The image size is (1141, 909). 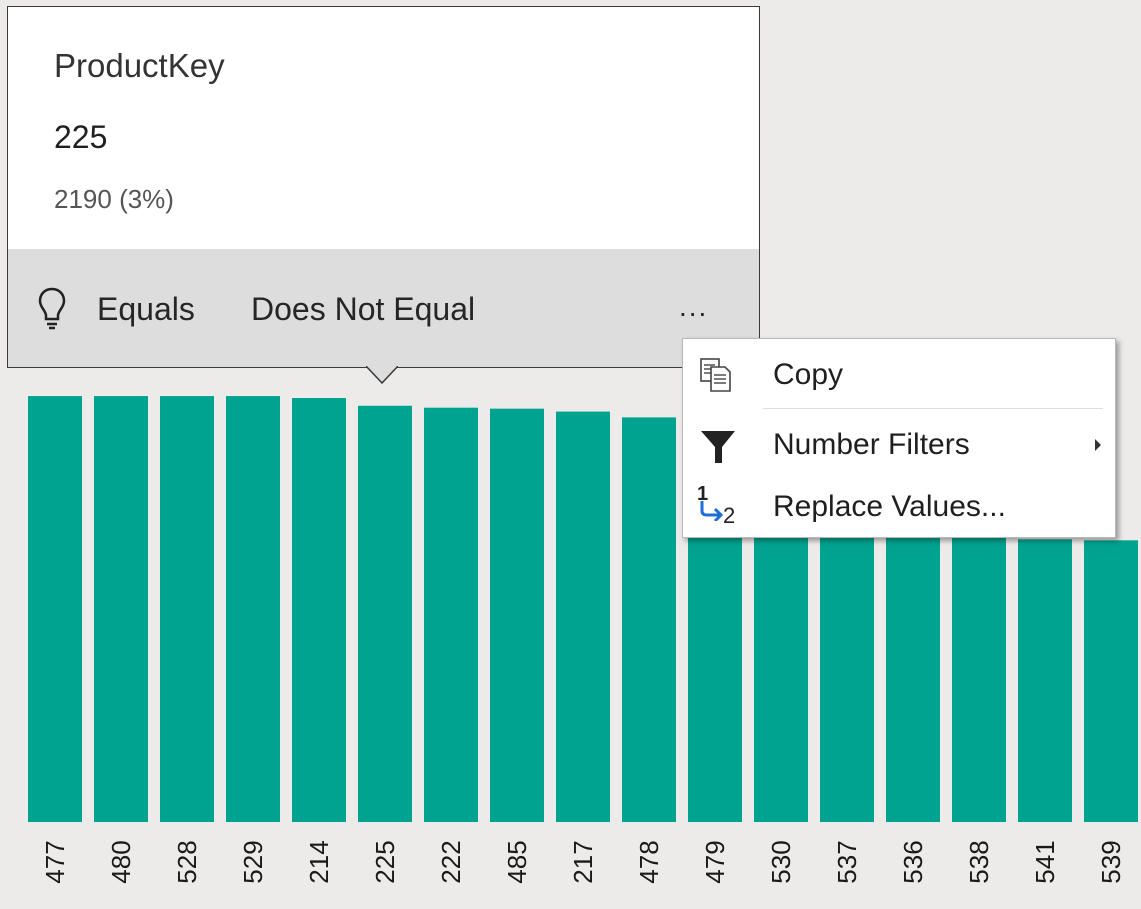 What do you see at coordinates (139, 65) in the screenshot?
I see `tooltip-field-name: ProductKey` at bounding box center [139, 65].